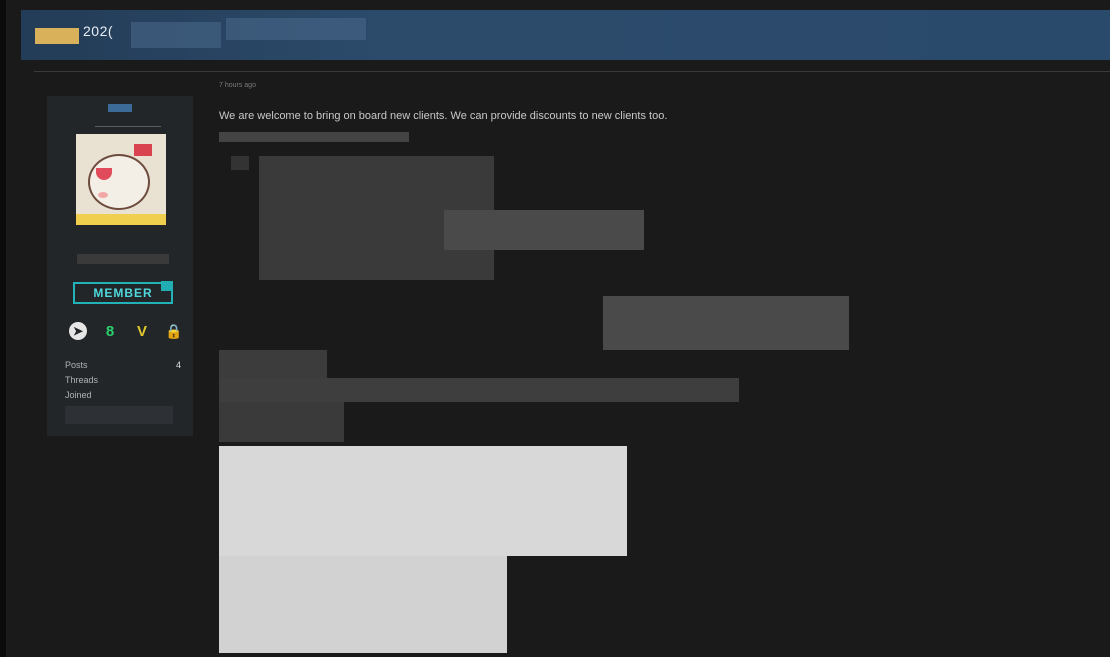 The width and height of the screenshot is (1110, 657). What do you see at coordinates (572, 71) in the screenshot?
I see `header-divider` at bounding box center [572, 71].